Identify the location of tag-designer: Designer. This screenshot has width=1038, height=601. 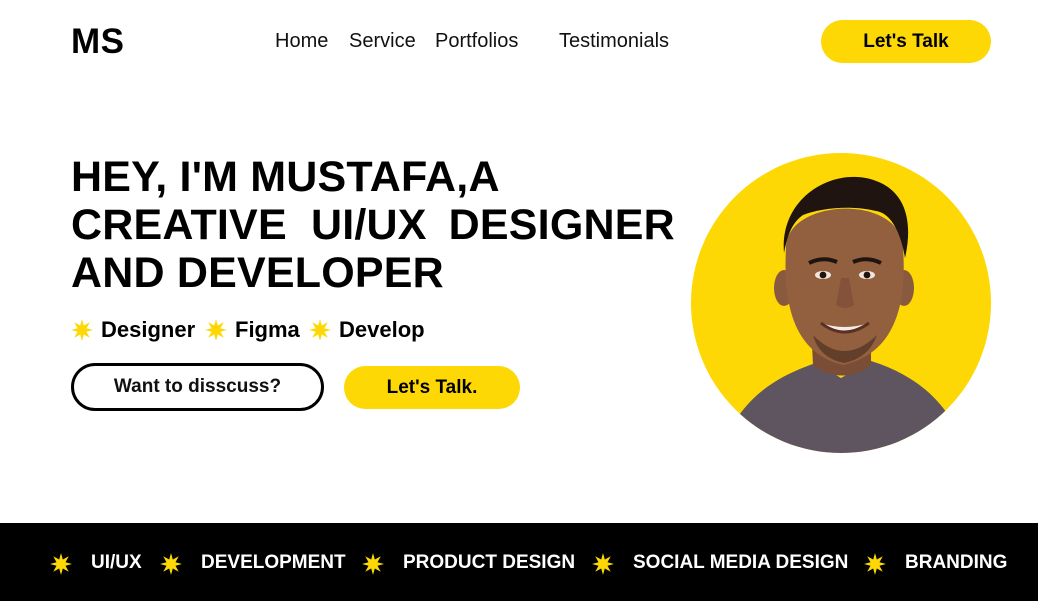
(133, 330).